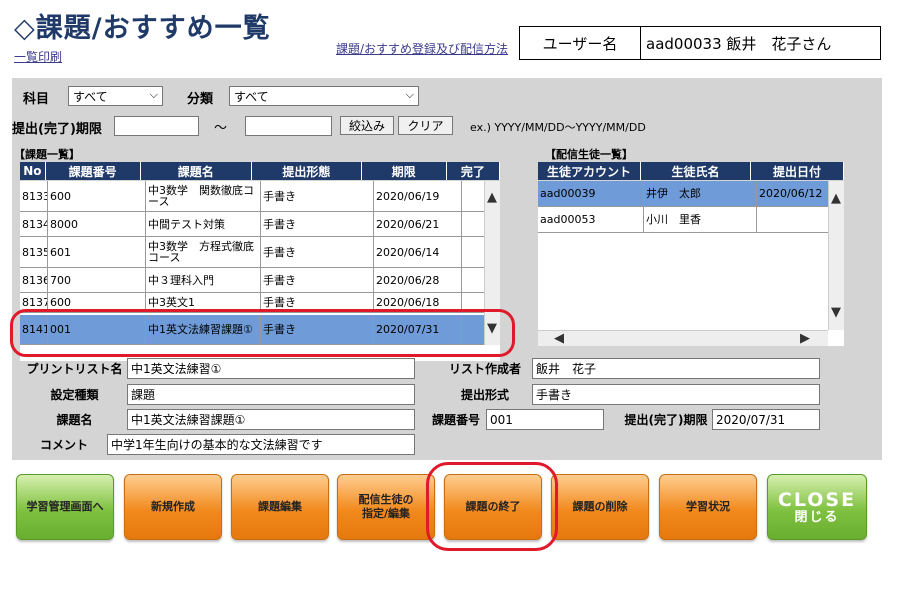 The image size is (903, 607). Describe the element at coordinates (271, 394) in the screenshot. I see `setting-type-input: 課題` at that location.